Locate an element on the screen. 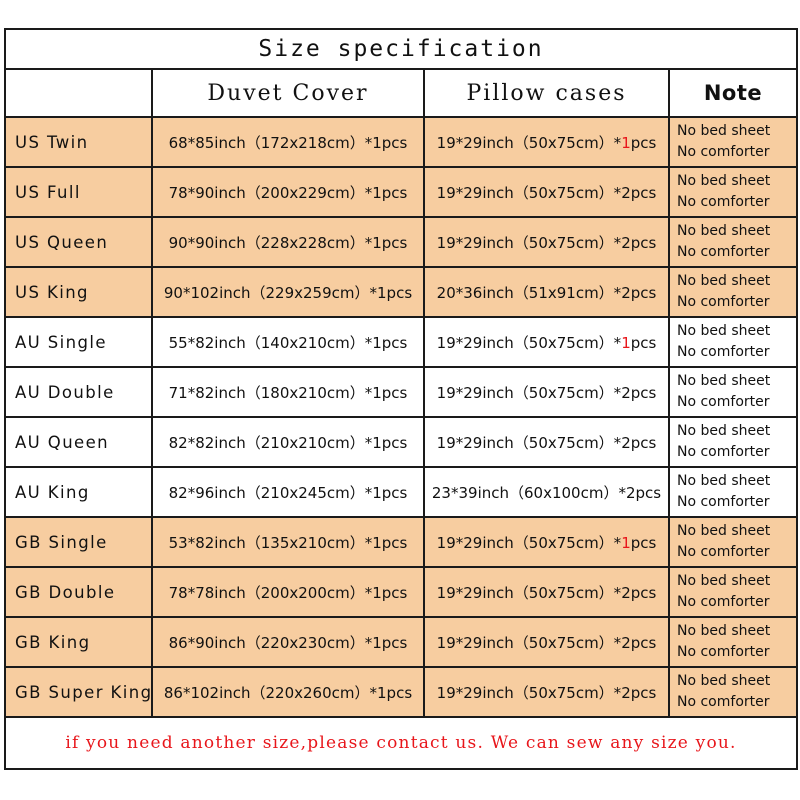 The image size is (800, 800). row-duvet-size: 78*78inch（200x200cm）*1pcs is located at coordinates (288, 592).